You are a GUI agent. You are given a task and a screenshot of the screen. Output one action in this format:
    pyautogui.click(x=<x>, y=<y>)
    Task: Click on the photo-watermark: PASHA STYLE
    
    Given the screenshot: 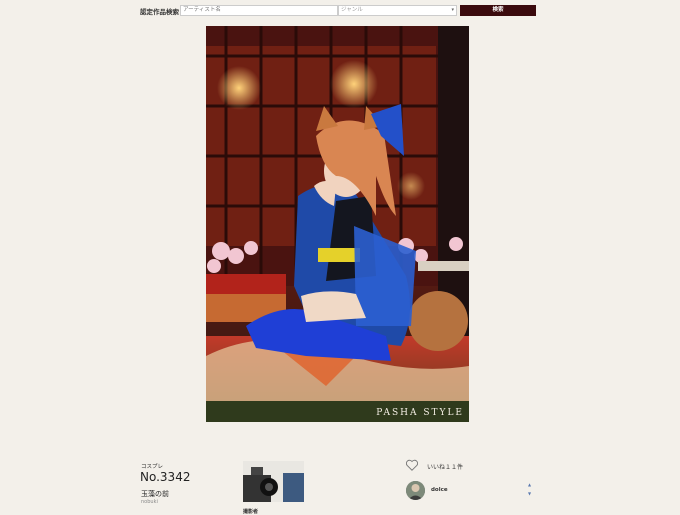 What is the action you would take?
    pyautogui.click(x=420, y=413)
    